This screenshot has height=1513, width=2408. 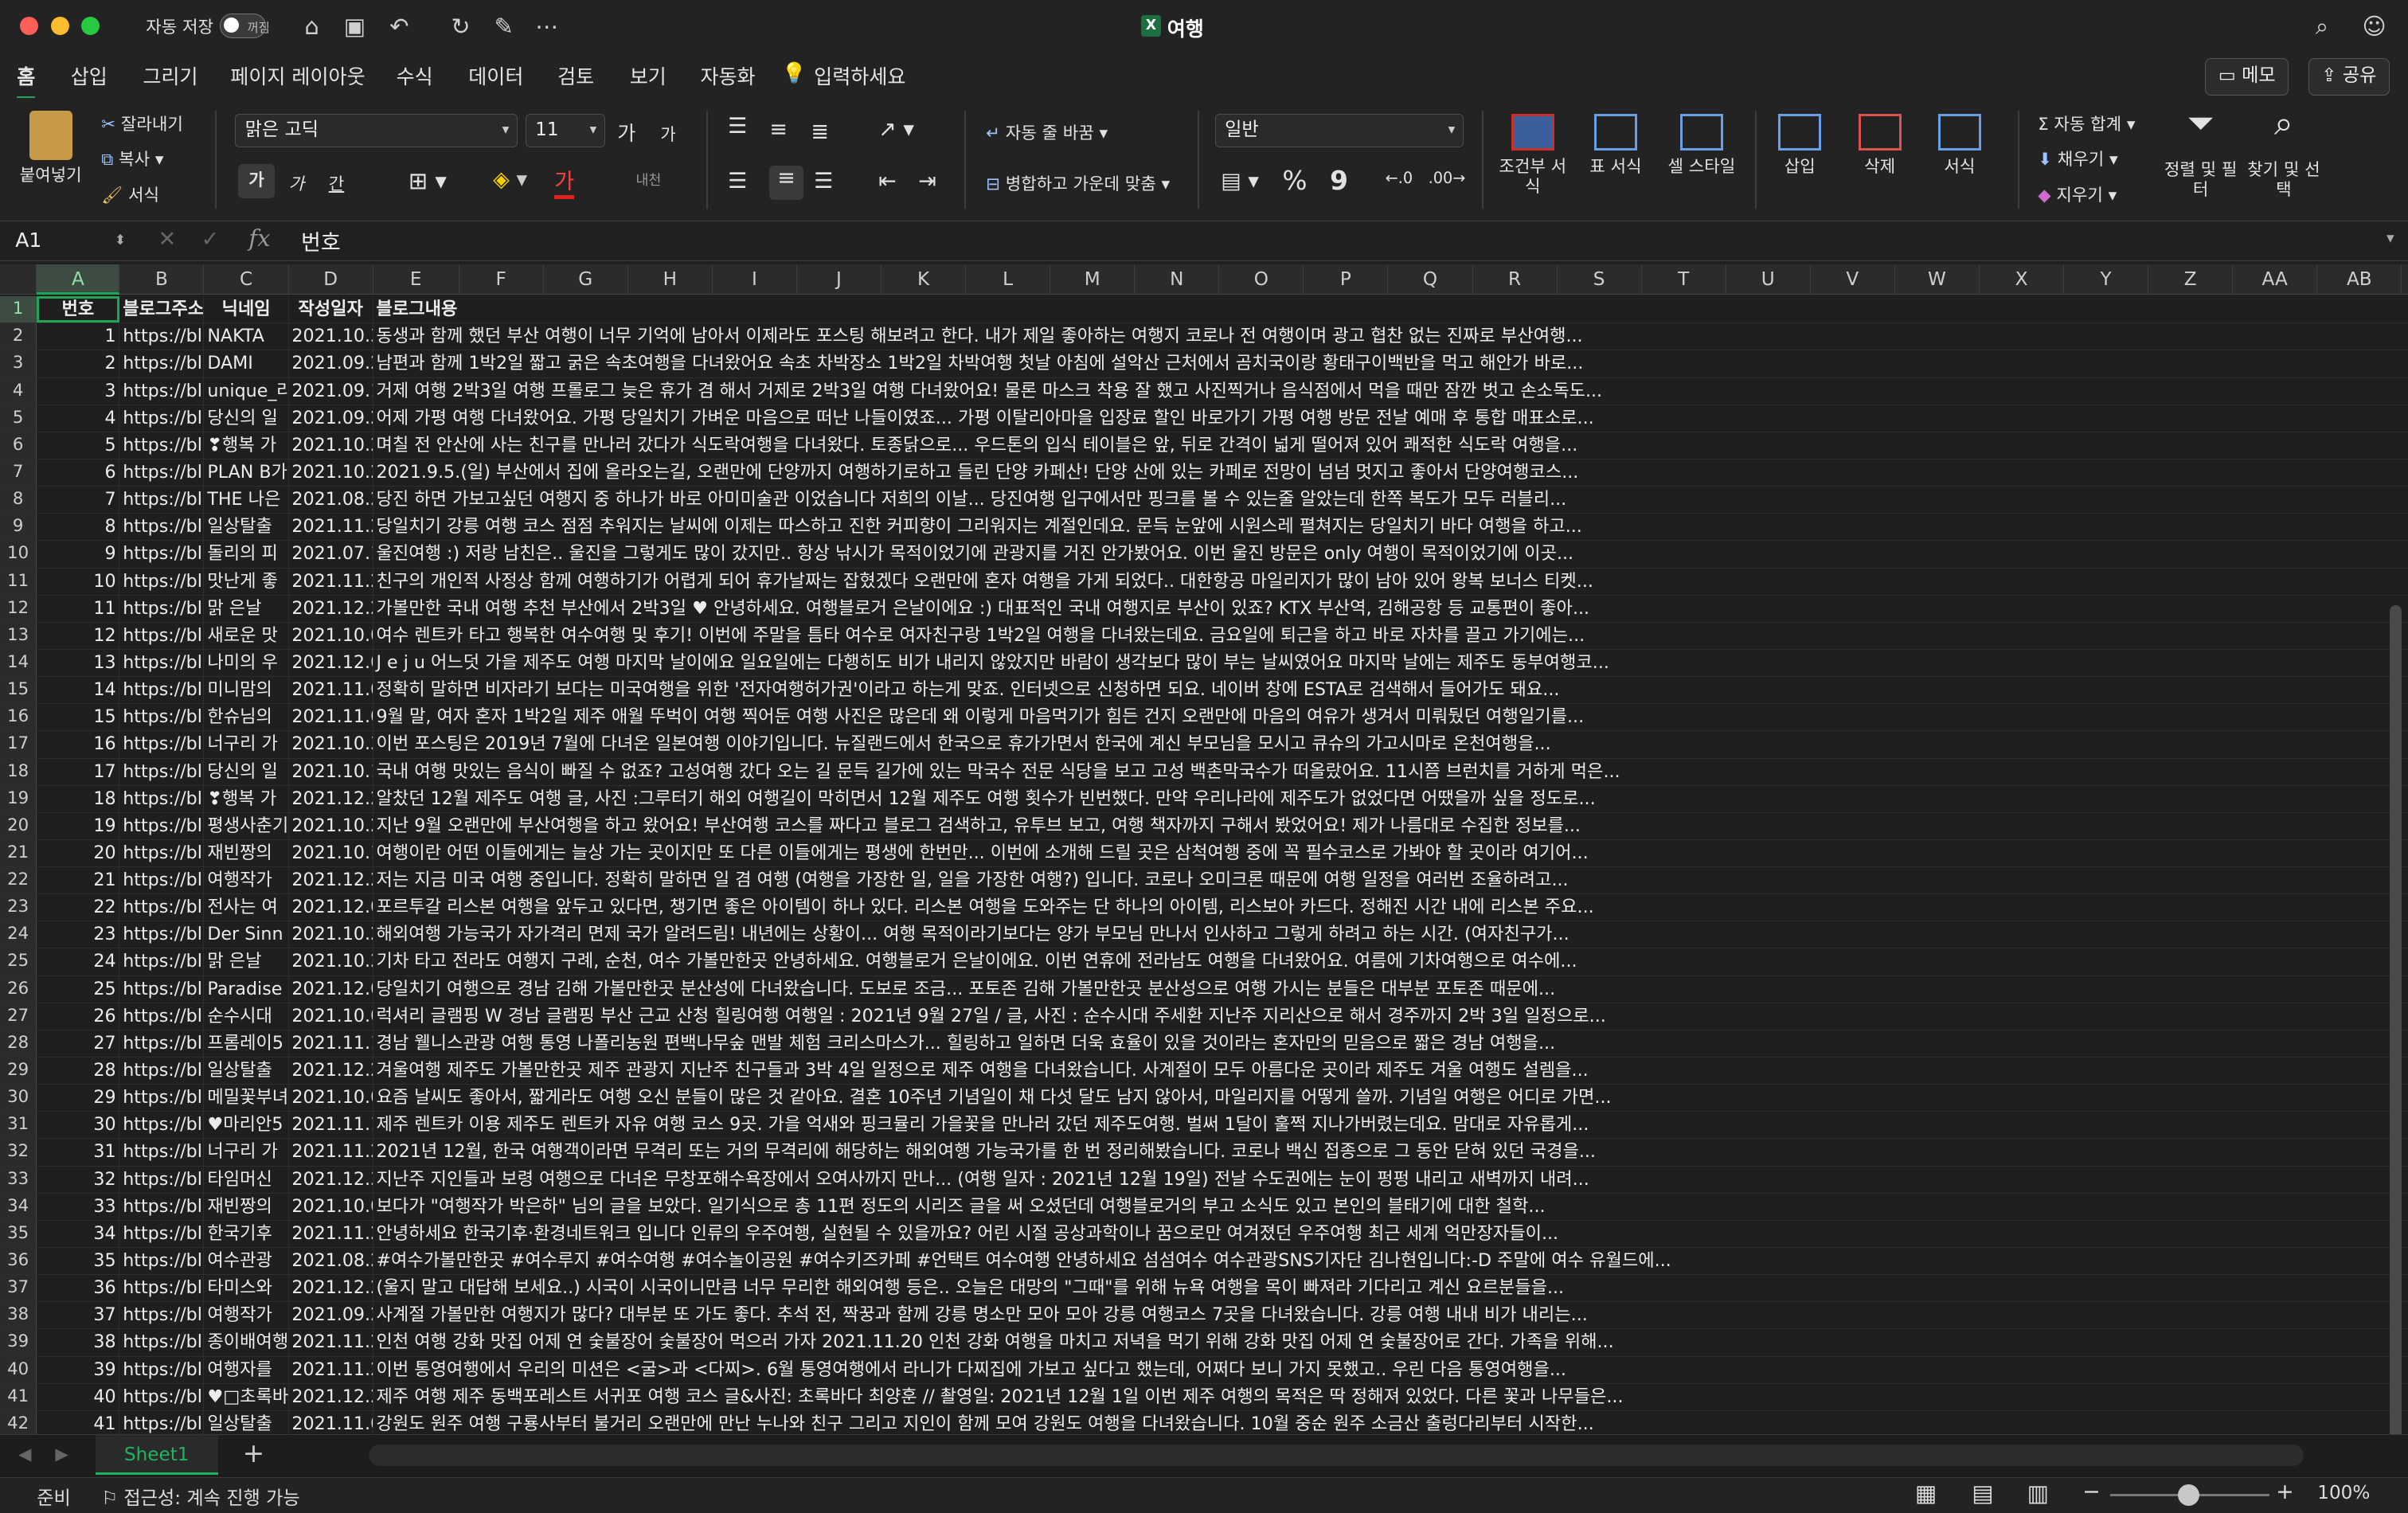 I want to click on header-cell: 블로그내용, so click(x=417, y=310).